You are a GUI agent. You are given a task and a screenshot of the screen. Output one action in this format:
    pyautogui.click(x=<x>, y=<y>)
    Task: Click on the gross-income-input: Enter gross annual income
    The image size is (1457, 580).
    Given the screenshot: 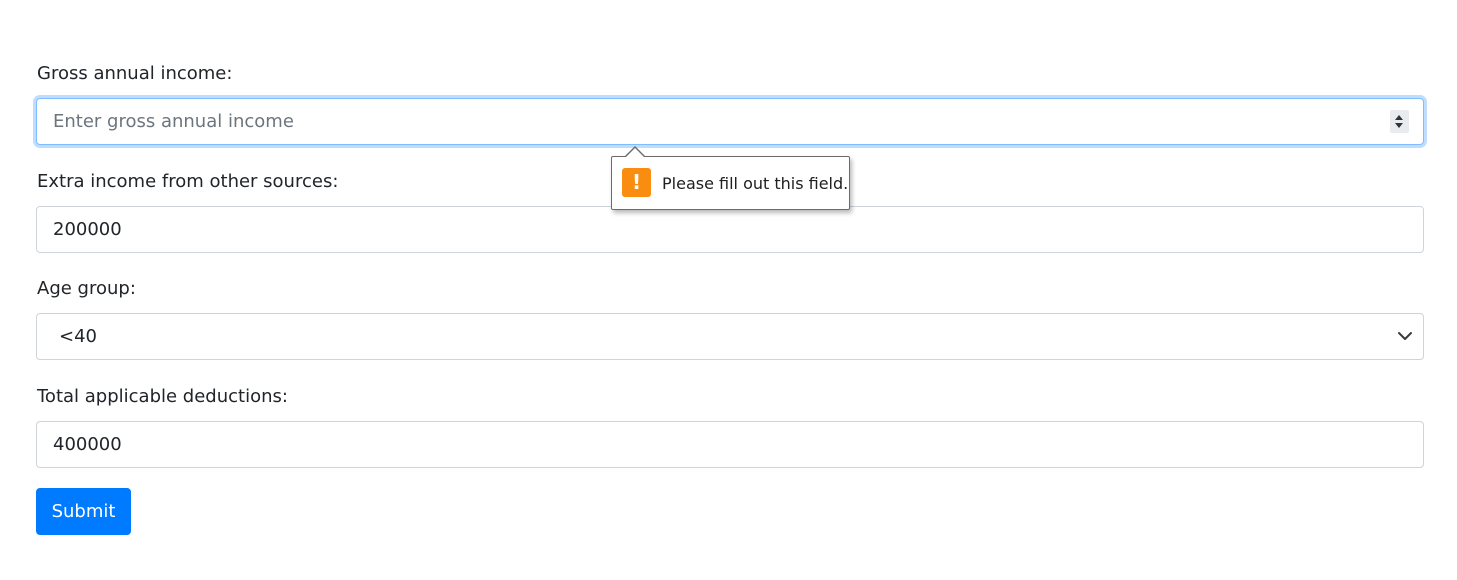 What is the action you would take?
    pyautogui.click(x=730, y=121)
    